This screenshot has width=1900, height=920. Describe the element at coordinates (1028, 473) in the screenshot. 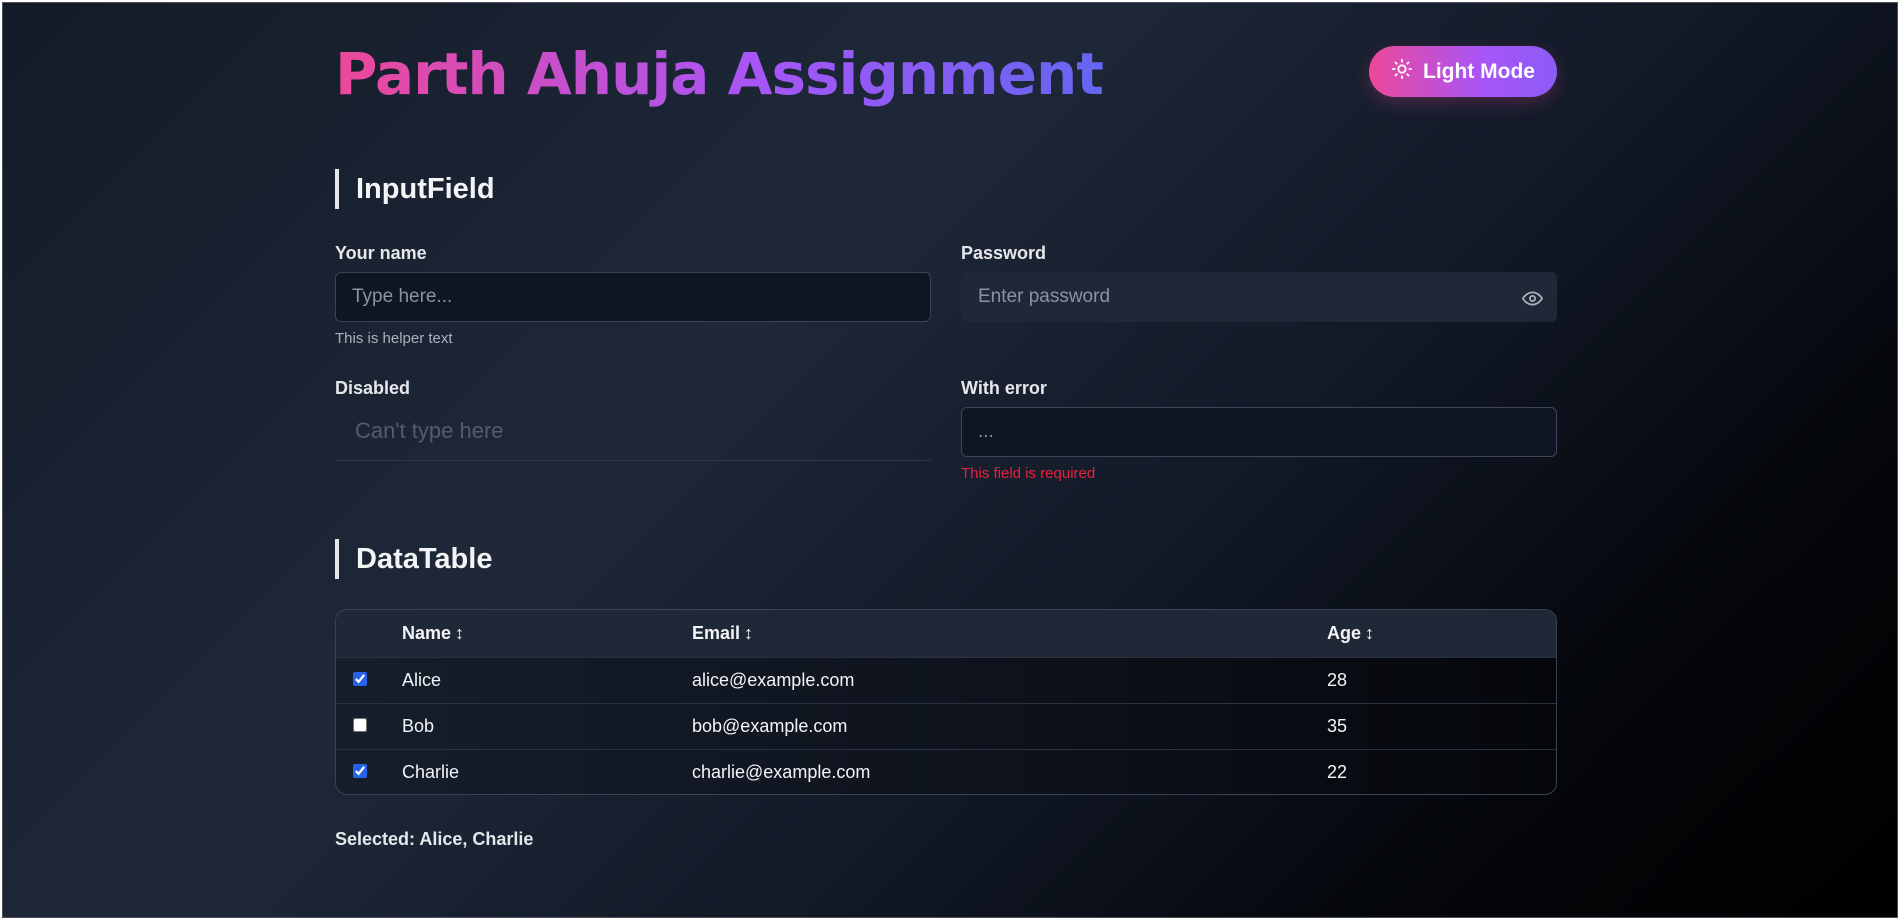

I see `error-message: This field is required` at that location.